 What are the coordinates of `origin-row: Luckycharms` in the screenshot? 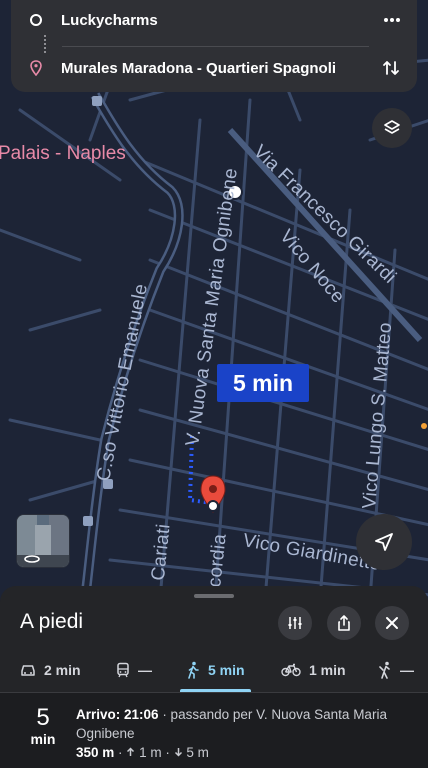 It's located at (214, 20).